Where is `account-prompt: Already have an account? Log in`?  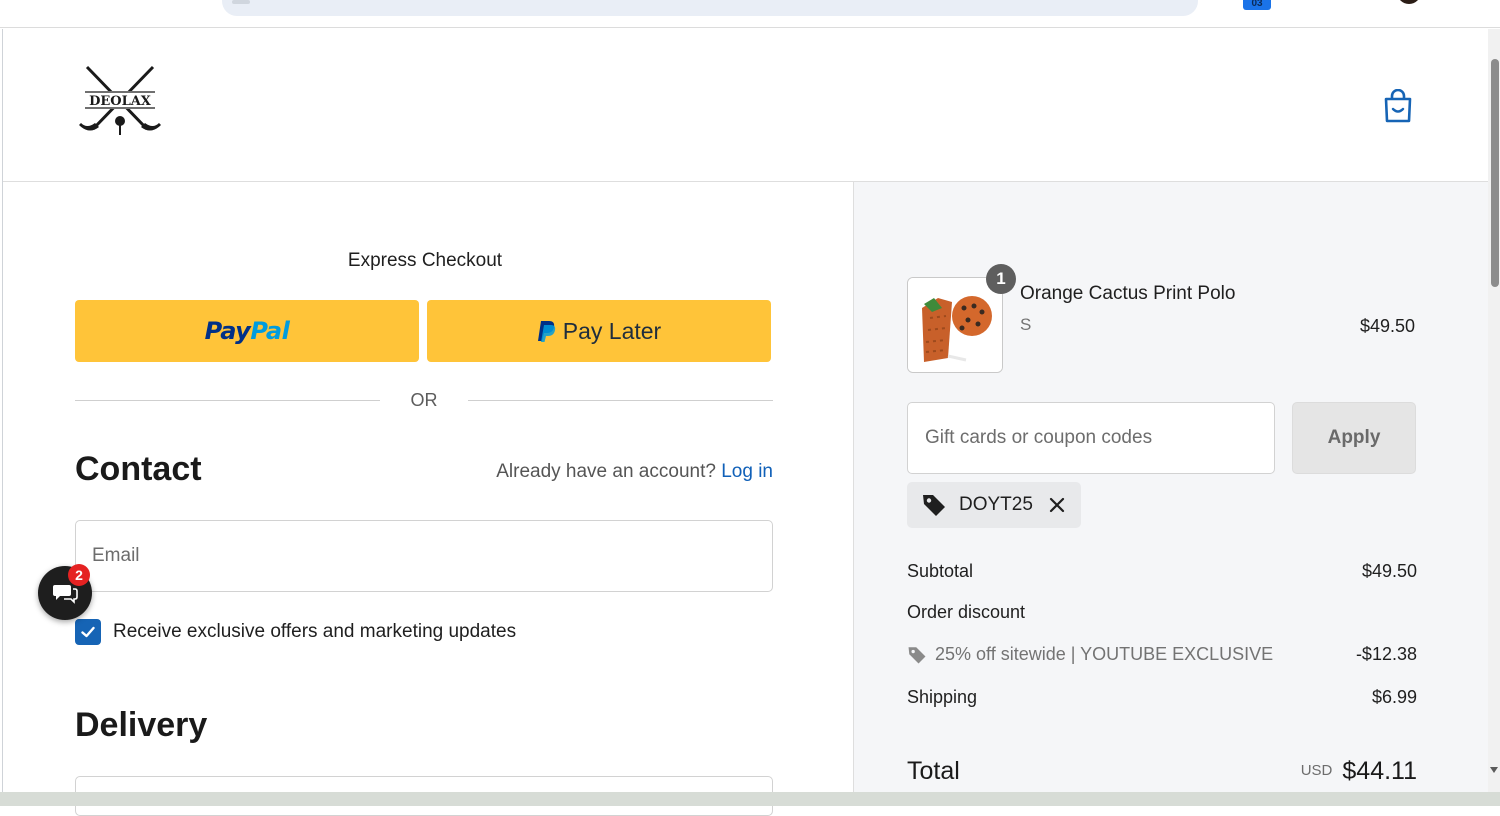 account-prompt: Already have an account? Log in is located at coordinates (634, 472).